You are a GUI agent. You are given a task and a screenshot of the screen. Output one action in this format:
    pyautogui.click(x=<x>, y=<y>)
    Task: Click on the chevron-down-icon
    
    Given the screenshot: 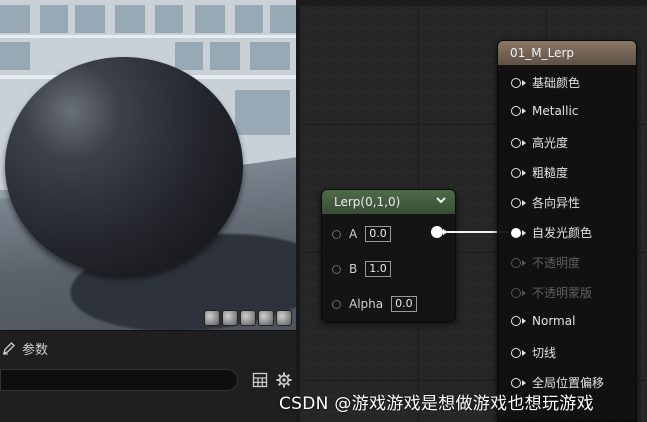 What is the action you would take?
    pyautogui.click(x=441, y=200)
    